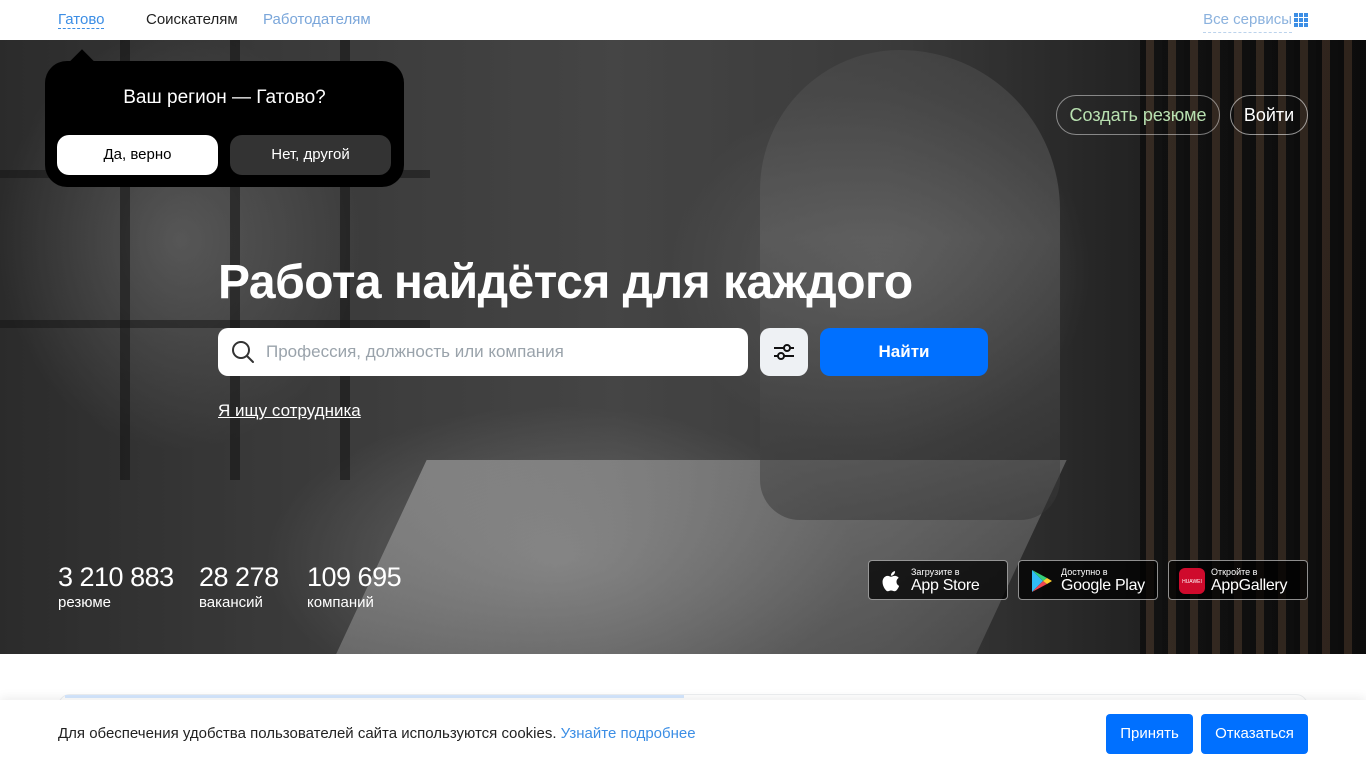  What do you see at coordinates (81, 20) in the screenshot?
I see `region-selector: Гатово` at bounding box center [81, 20].